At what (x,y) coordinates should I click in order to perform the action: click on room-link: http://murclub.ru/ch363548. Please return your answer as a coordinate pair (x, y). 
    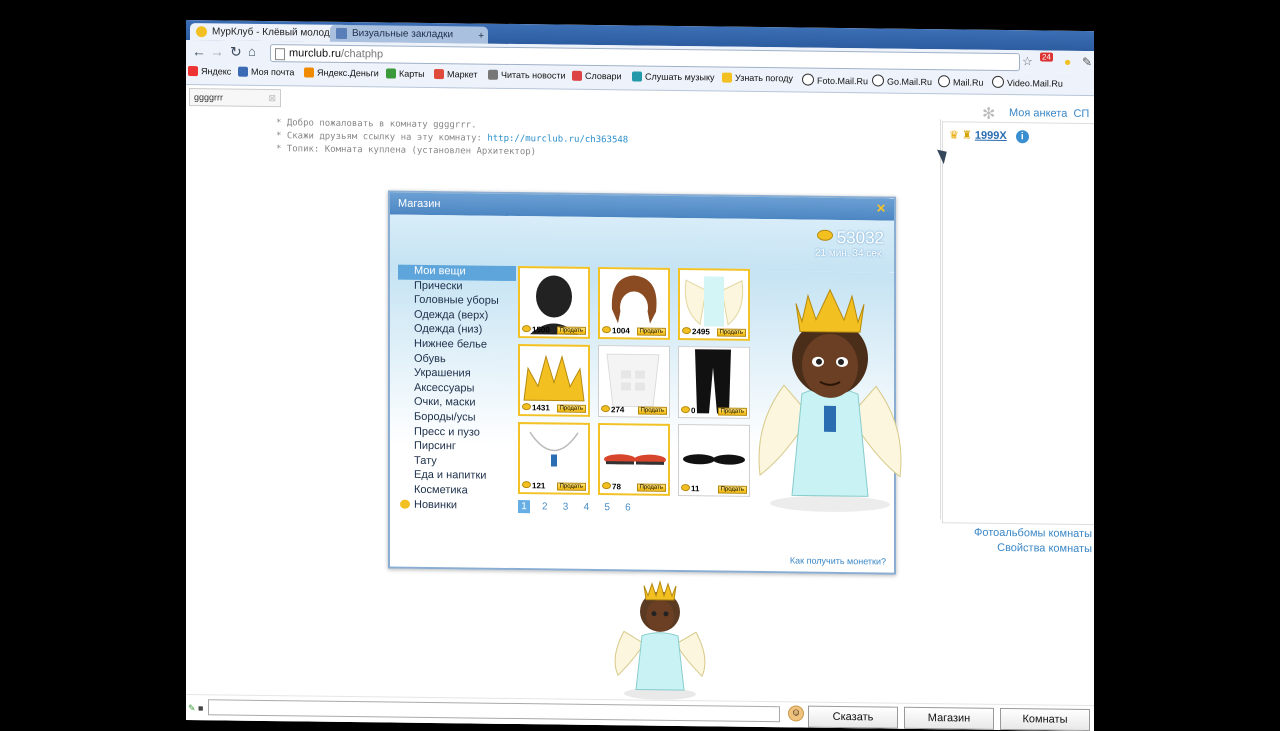
    Looking at the image, I should click on (557, 140).